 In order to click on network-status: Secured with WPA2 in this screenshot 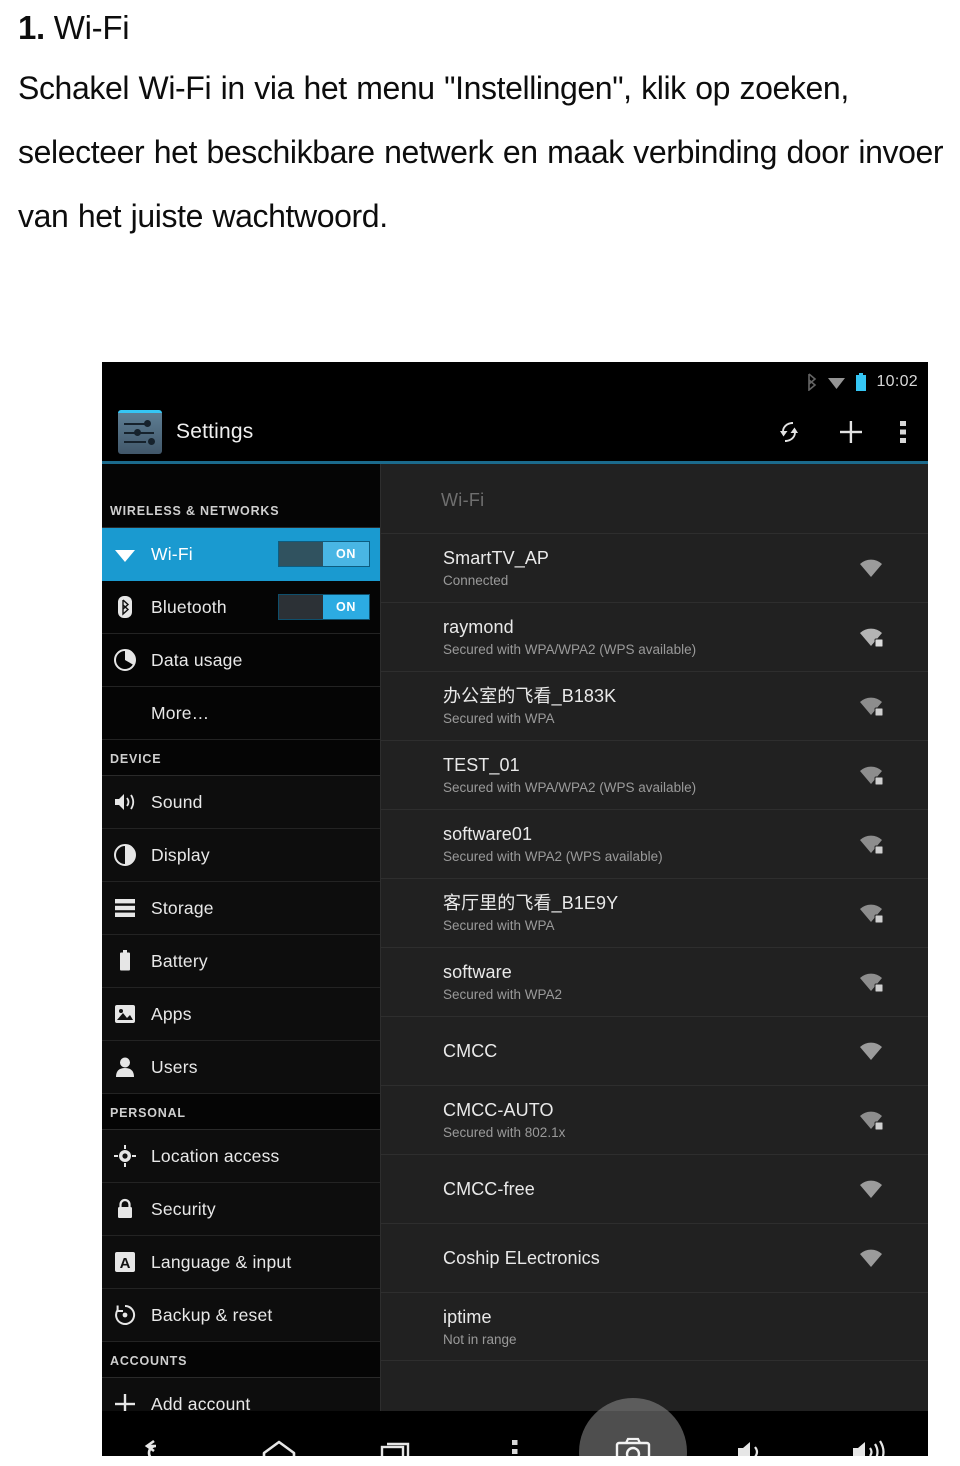, I will do `click(503, 994)`.